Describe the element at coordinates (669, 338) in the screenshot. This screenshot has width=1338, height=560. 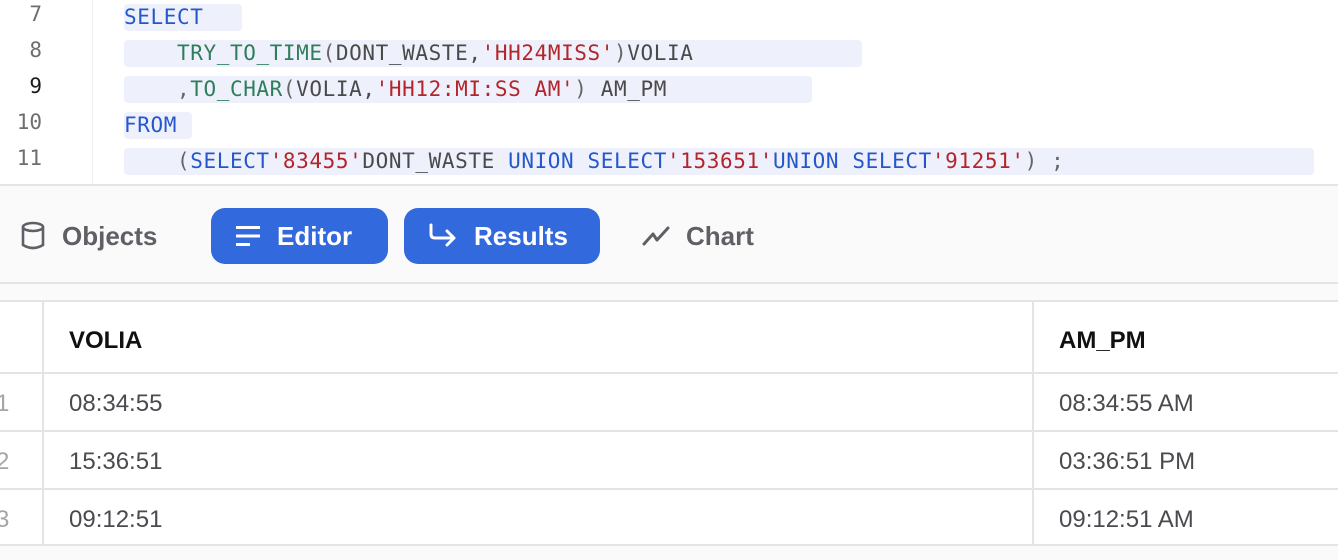
I see `header-row: VOLIA AM_PM` at that location.